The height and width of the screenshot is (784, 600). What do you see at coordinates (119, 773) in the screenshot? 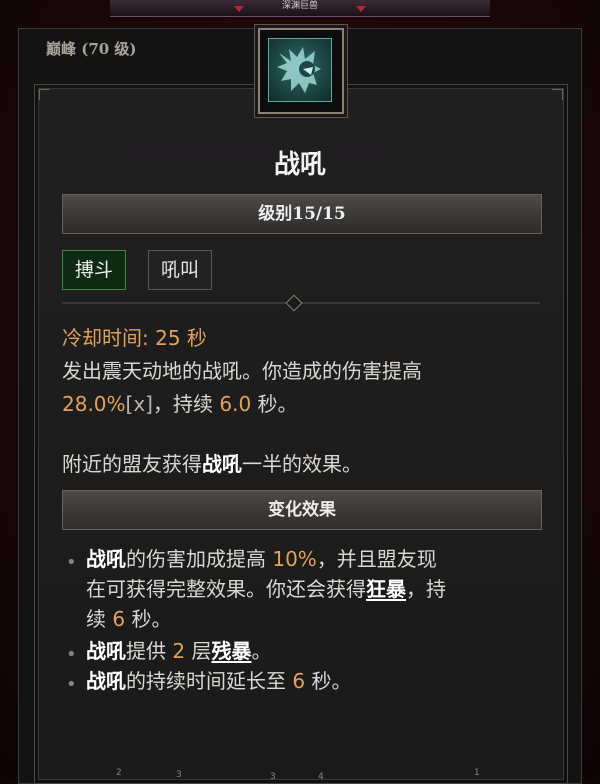
I see `hotkey-label: 2` at bounding box center [119, 773].